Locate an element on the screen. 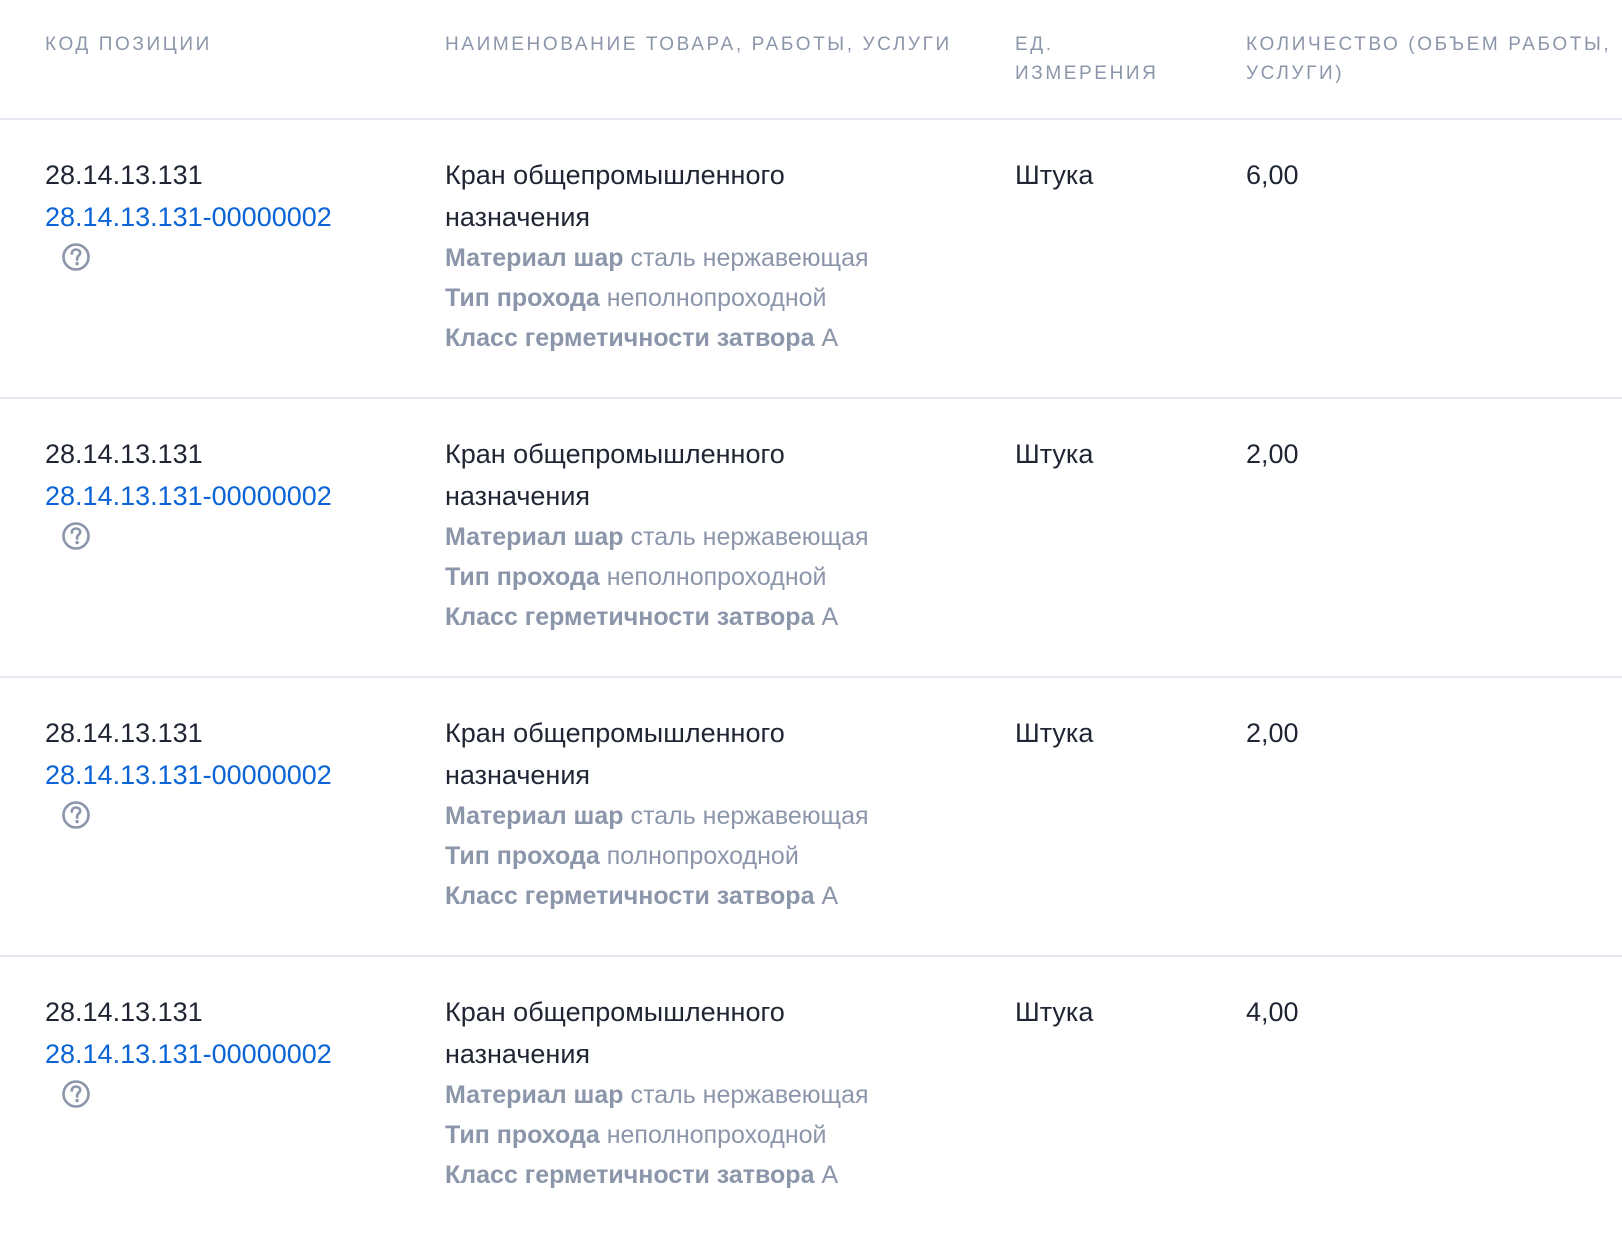 The image size is (1622, 1236). header-code: КОД ПОЗИЦИИ is located at coordinates (128, 44).